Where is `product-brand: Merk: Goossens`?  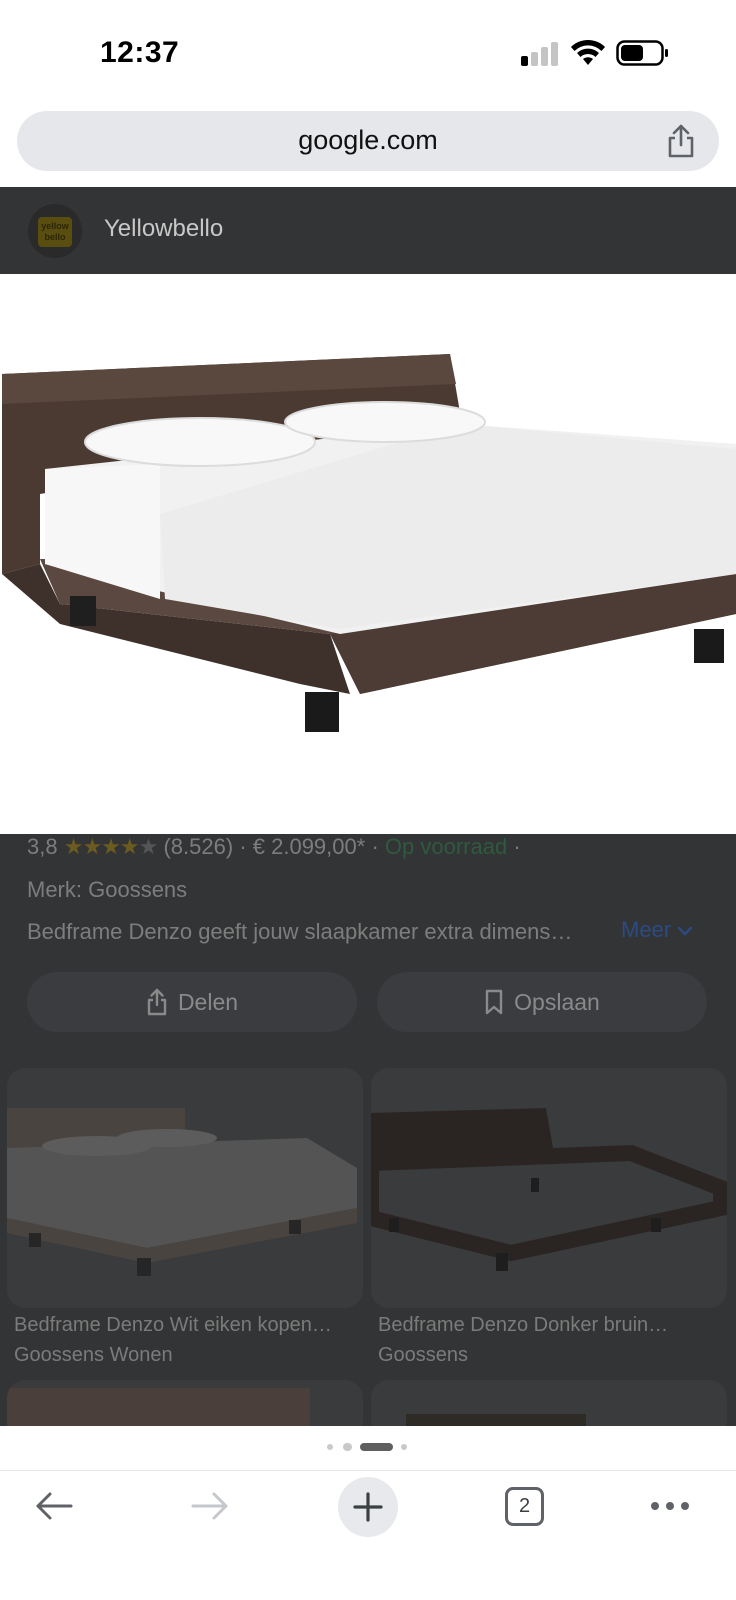 product-brand: Merk: Goossens is located at coordinates (107, 889).